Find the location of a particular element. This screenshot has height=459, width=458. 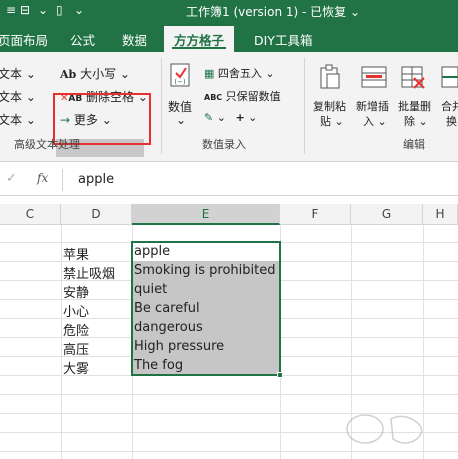

text-dropdown-1: 文本 ⌄ is located at coordinates (18, 73).